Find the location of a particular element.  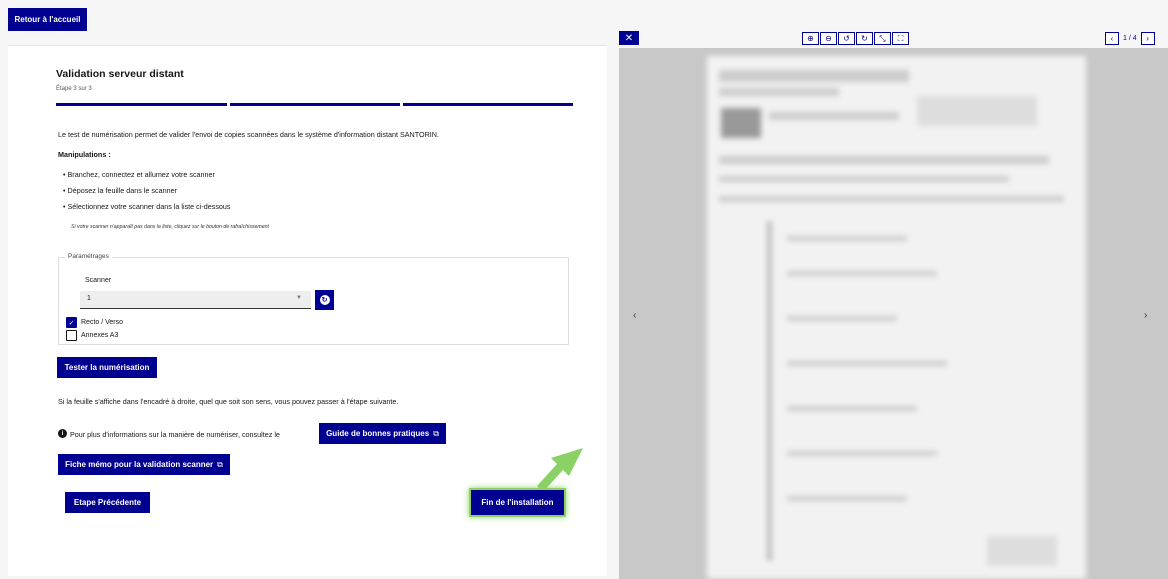

annexes-a3-checkbox: Annexes A3 is located at coordinates (92, 335).